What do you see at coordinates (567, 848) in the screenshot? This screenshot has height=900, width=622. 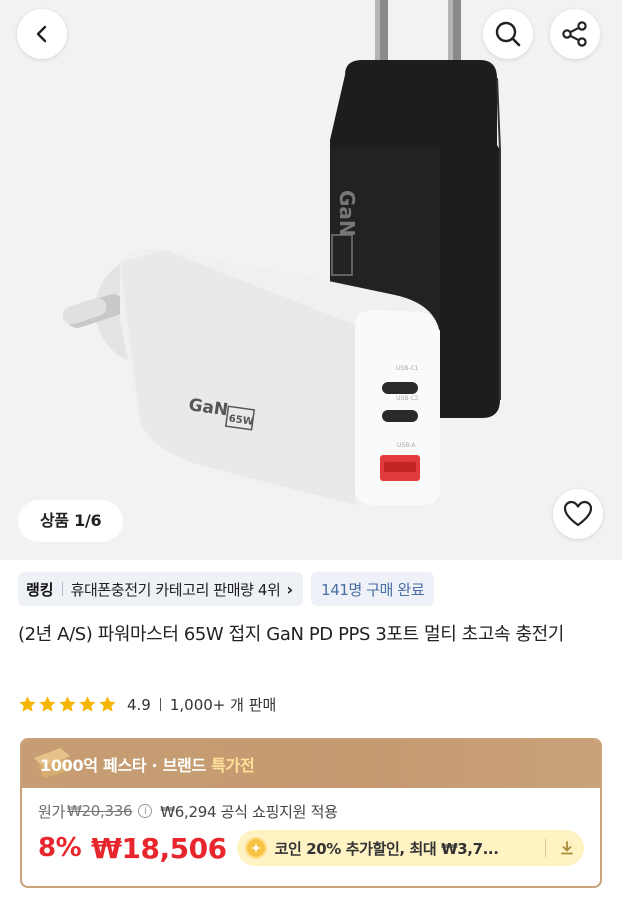 I see `download-icon` at bounding box center [567, 848].